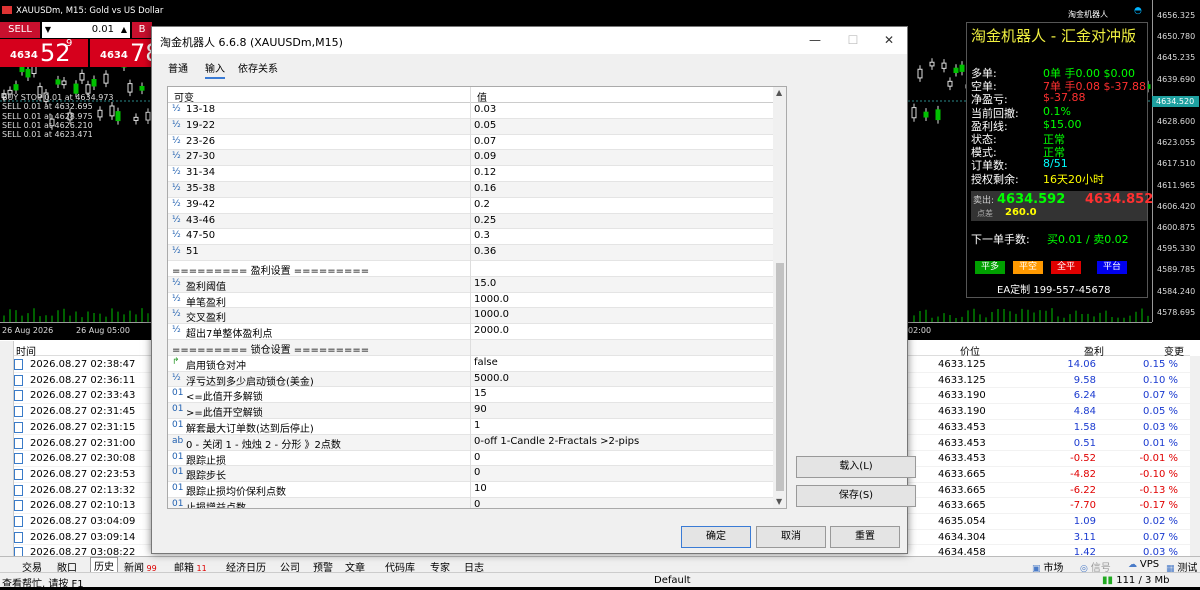  Describe the element at coordinates (470, 316) in the screenshot. I see `input-row: ½ 交叉盈利 1000.0` at that location.